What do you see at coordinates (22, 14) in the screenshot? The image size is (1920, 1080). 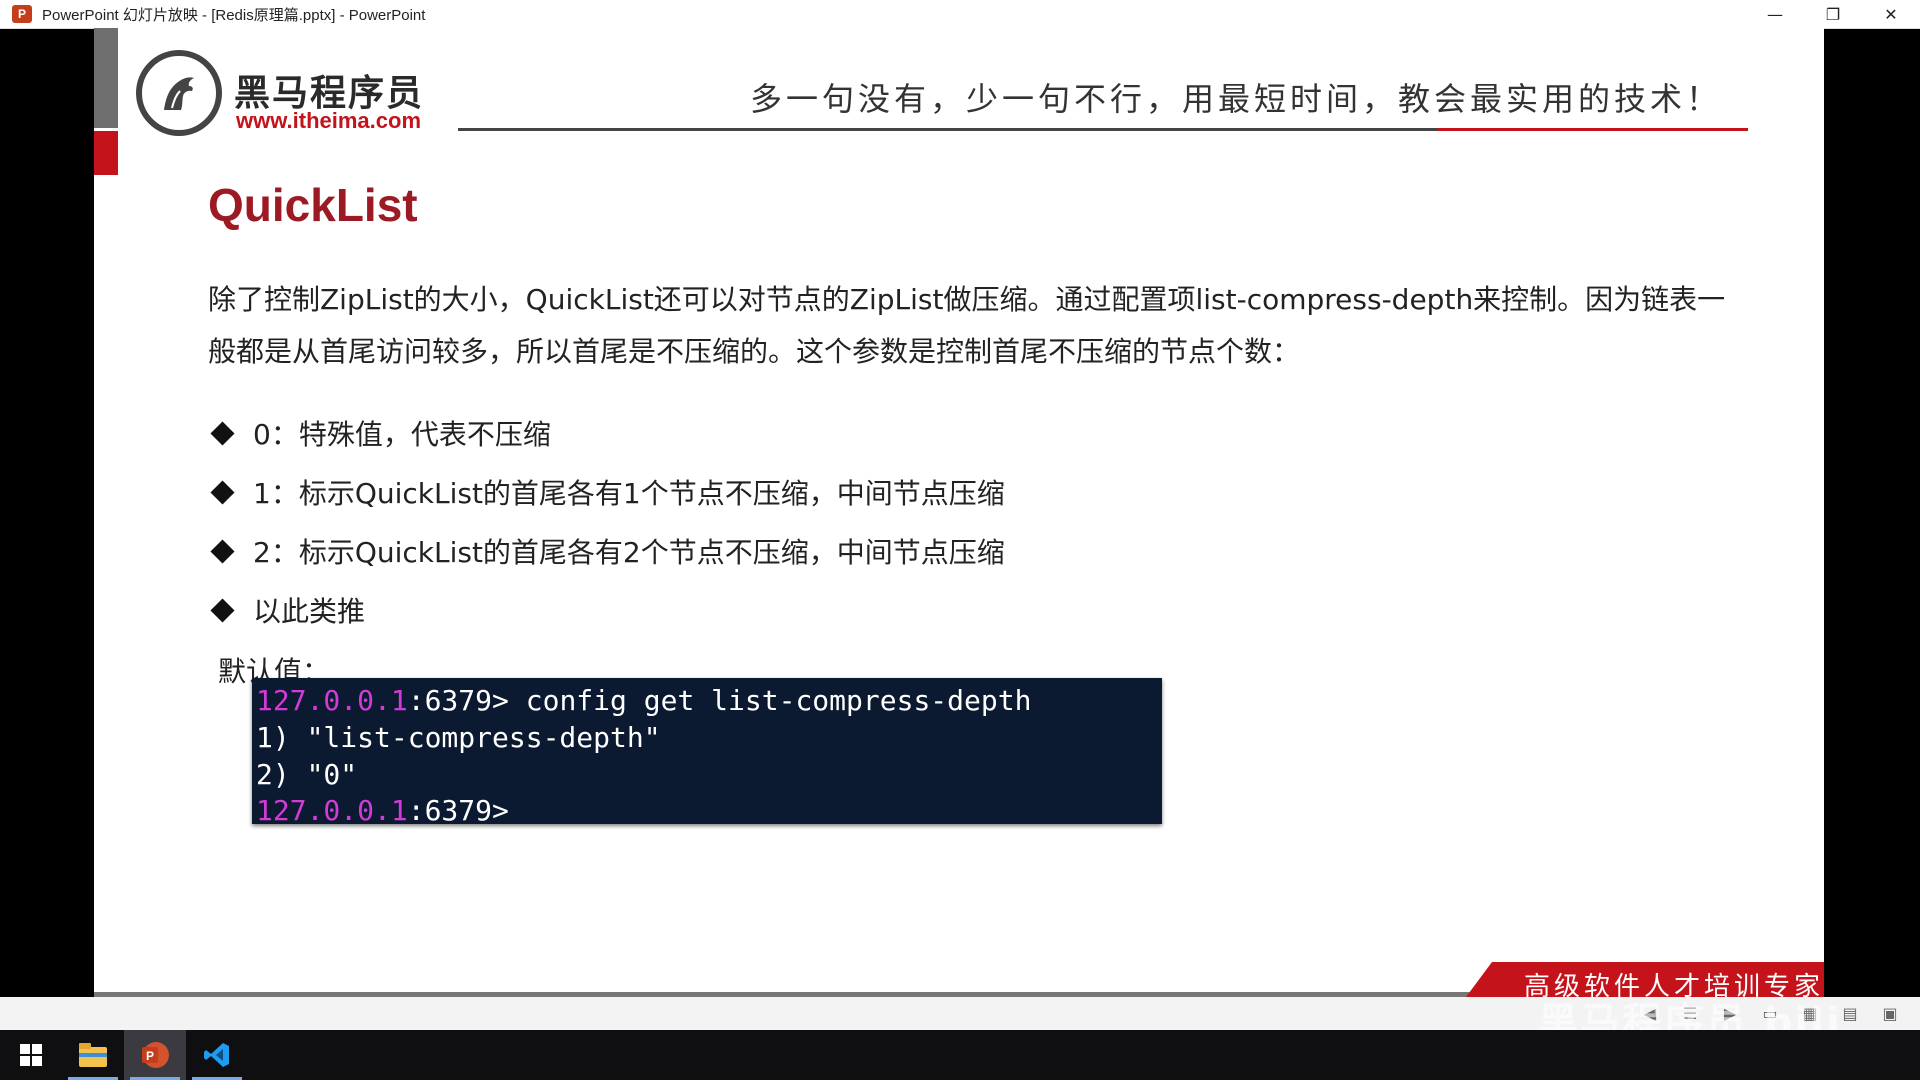 I see `powerpoint-app-icon: P` at bounding box center [22, 14].